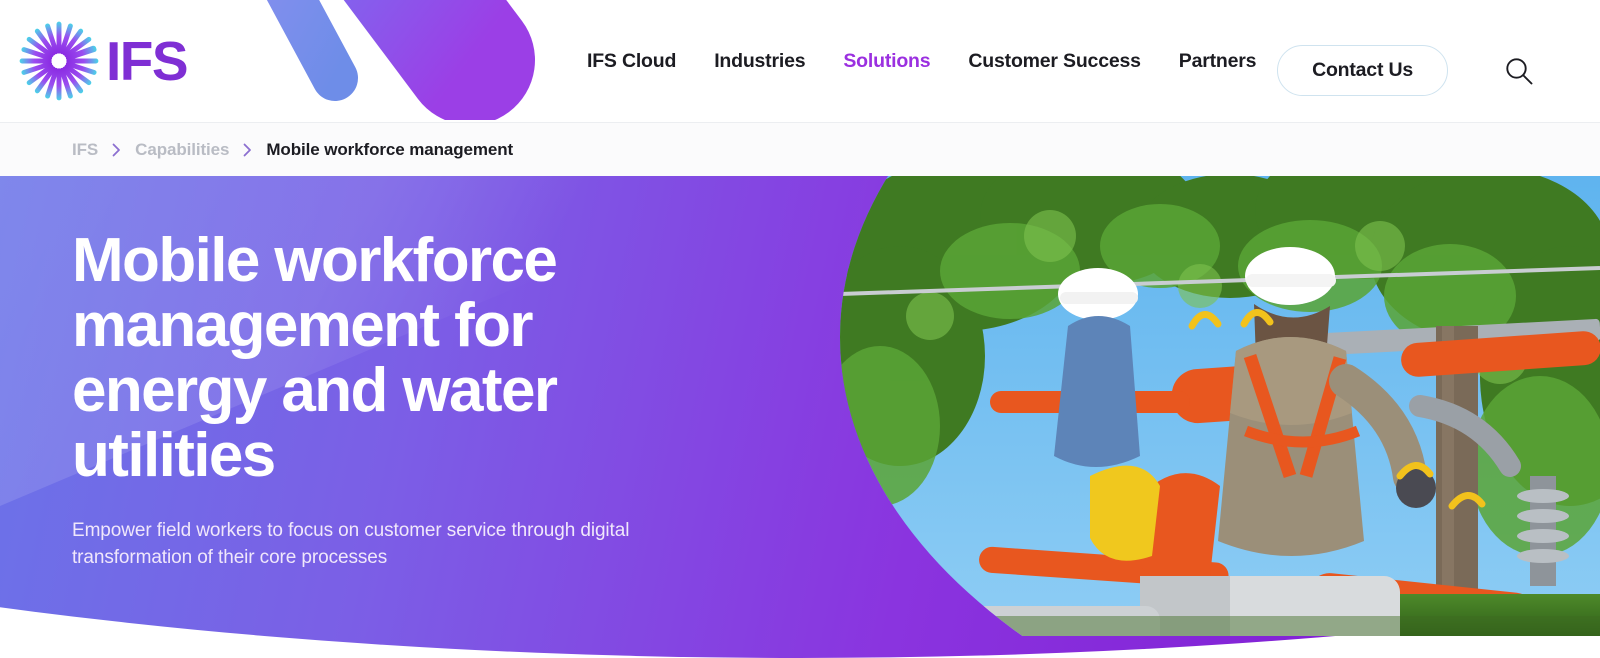  Describe the element at coordinates (103, 61) in the screenshot. I see `logo: IFS` at that location.